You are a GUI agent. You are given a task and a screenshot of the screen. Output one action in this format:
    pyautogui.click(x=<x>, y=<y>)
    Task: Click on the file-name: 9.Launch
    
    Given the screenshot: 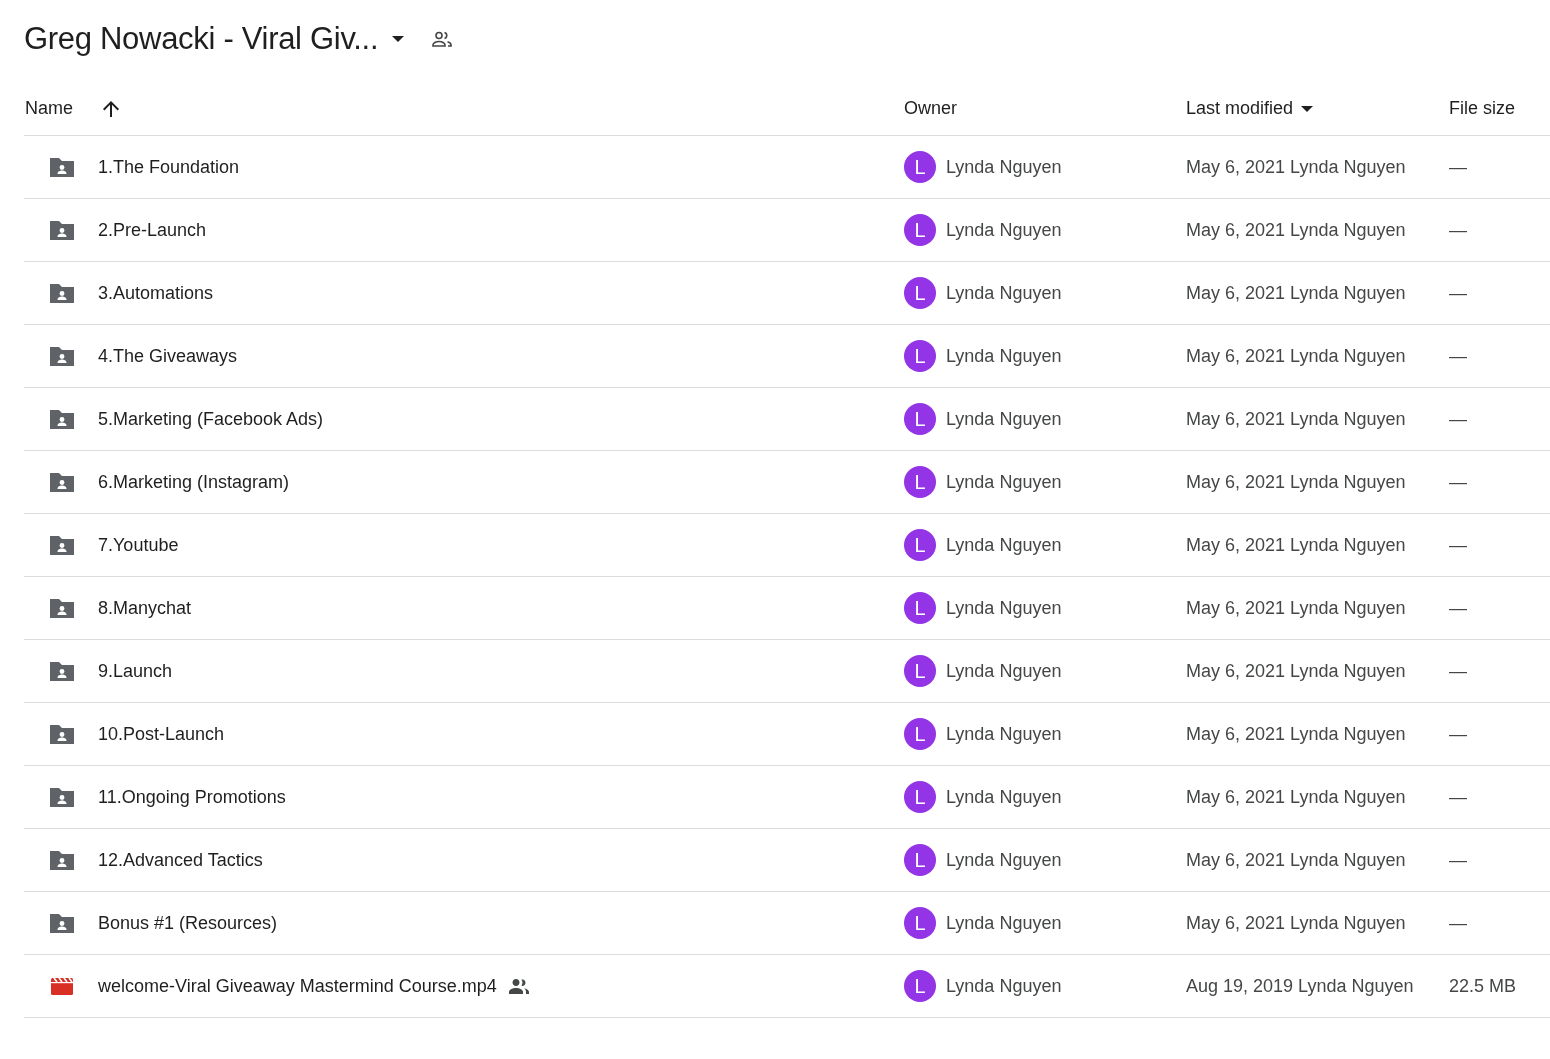 What is the action you would take?
    pyautogui.click(x=135, y=671)
    